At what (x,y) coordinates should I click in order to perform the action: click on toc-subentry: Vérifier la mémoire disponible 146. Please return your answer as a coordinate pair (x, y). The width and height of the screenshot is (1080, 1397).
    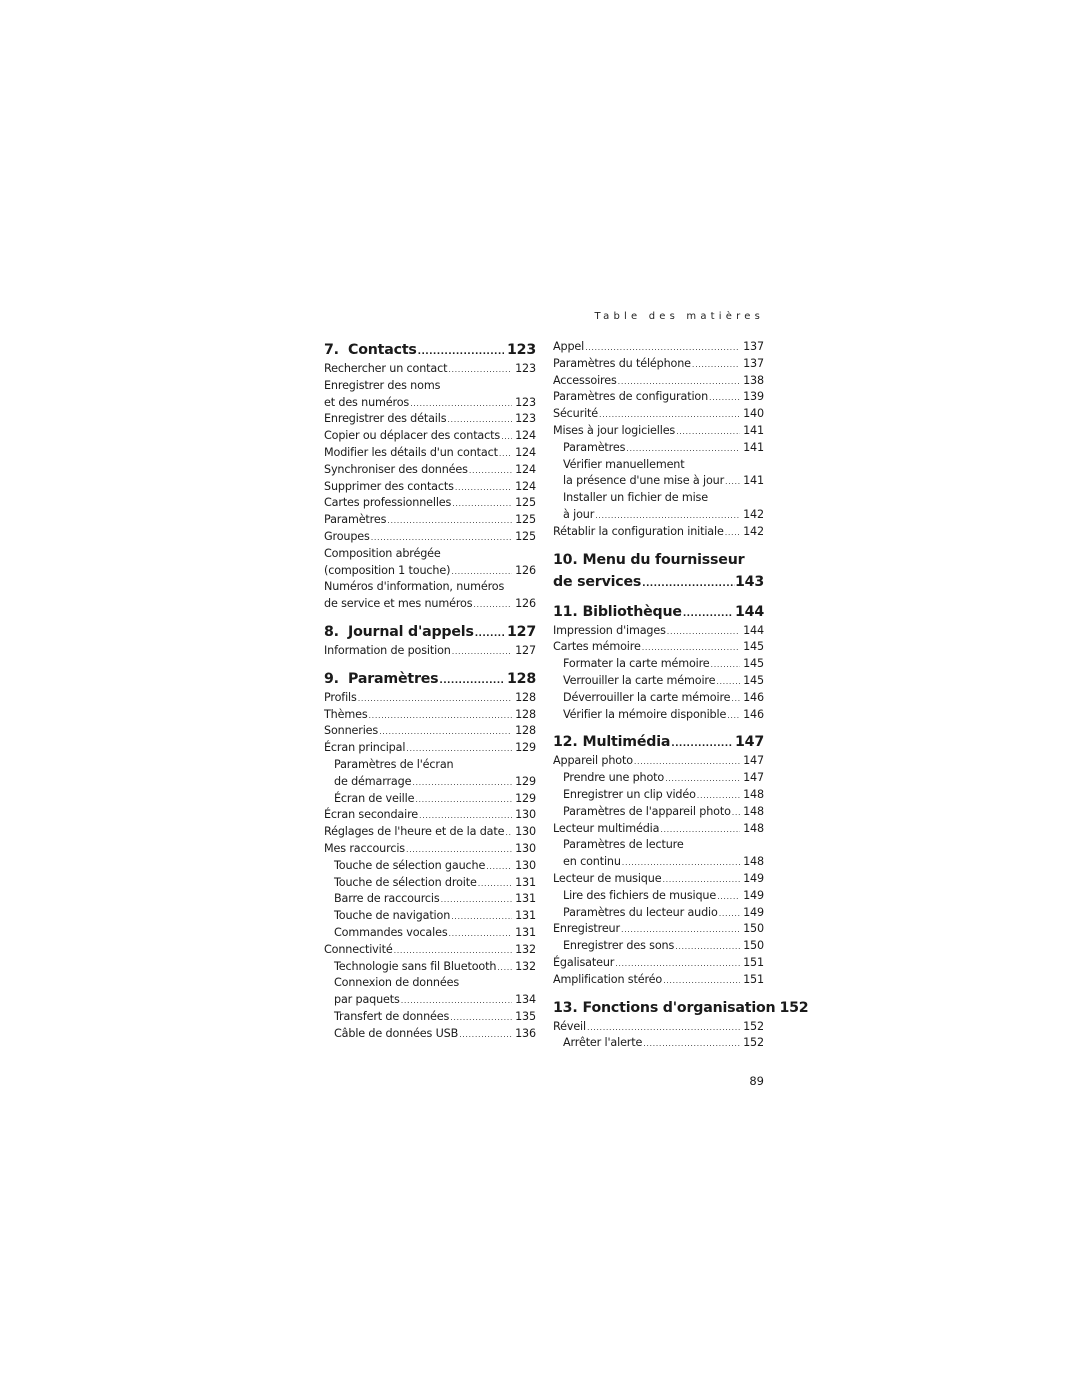
    Looking at the image, I should click on (658, 715).